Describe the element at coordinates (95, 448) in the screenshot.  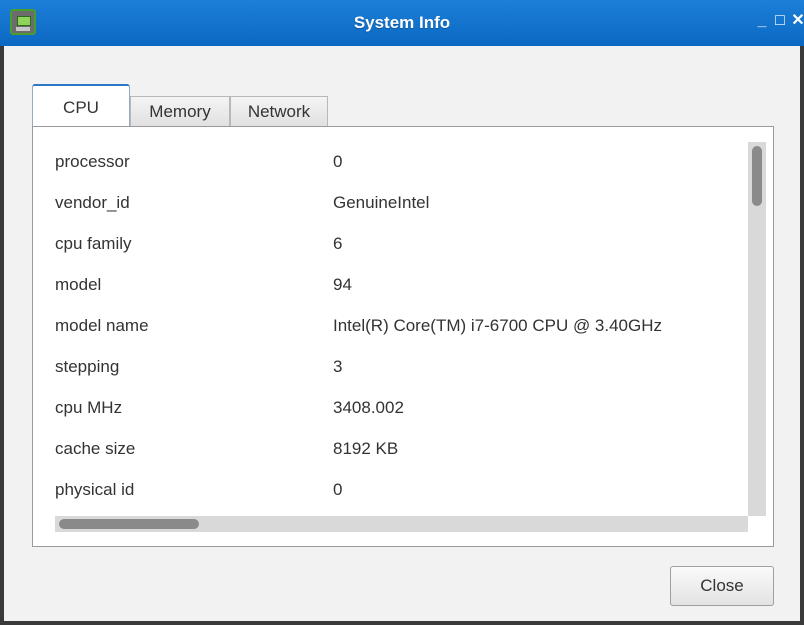
I see `cpu-info-key: cache size` at that location.